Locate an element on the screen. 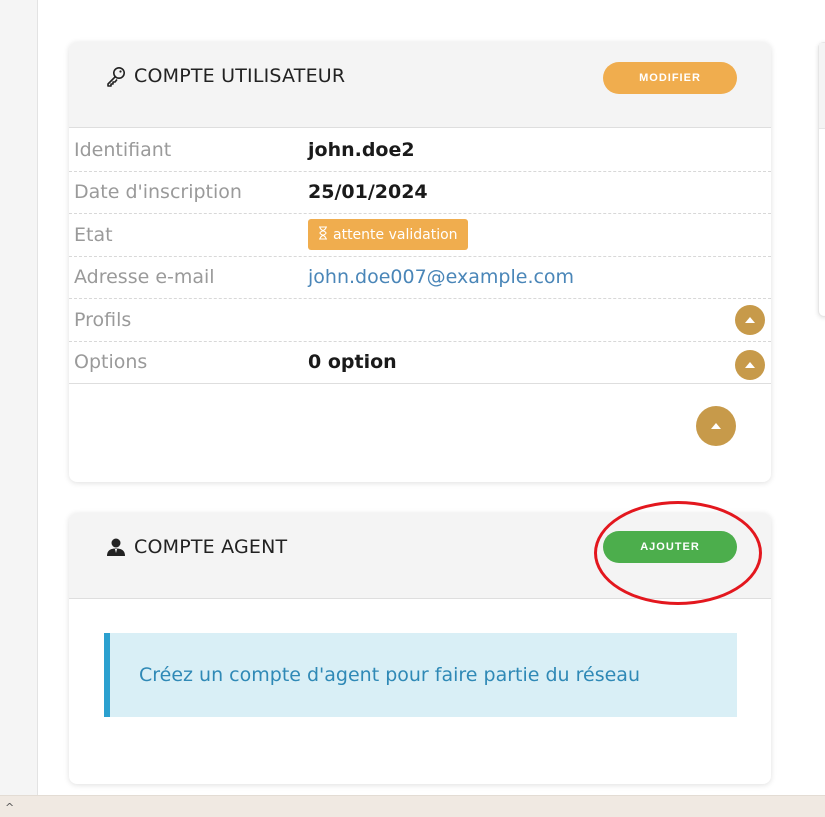 This screenshot has width=825, height=817. status-badge: attente validation is located at coordinates (388, 235).